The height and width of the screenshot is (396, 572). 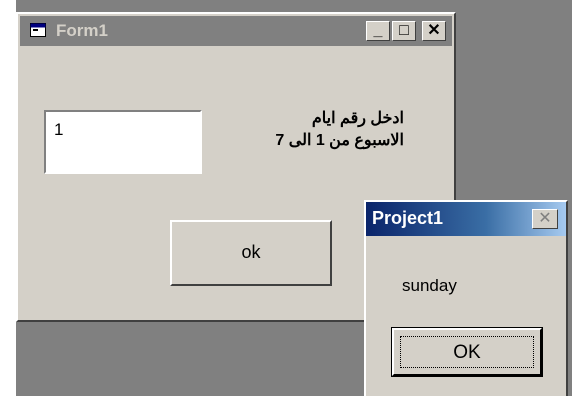 What do you see at coordinates (429, 285) in the screenshot?
I see `msgbox-message: sunday` at bounding box center [429, 285].